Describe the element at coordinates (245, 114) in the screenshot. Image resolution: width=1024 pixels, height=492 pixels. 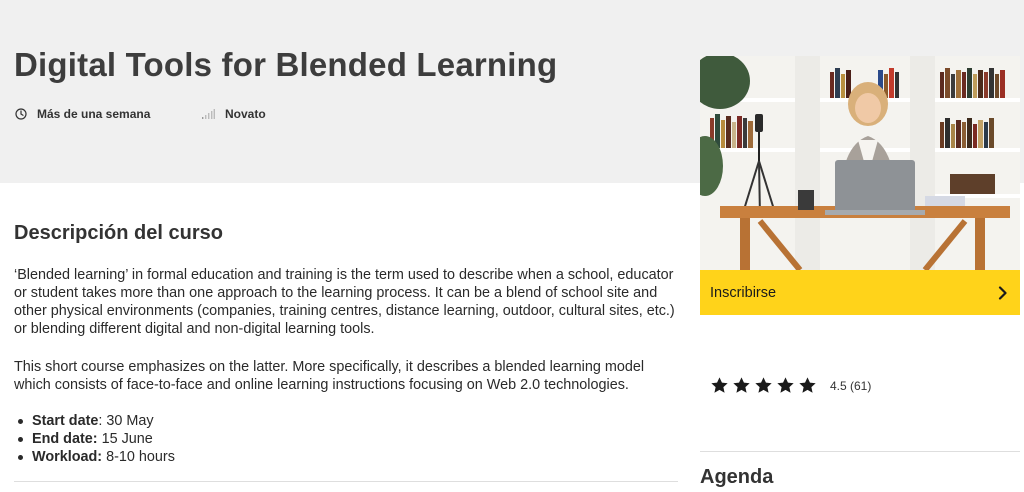
I see `course-level-label: Novato` at that location.